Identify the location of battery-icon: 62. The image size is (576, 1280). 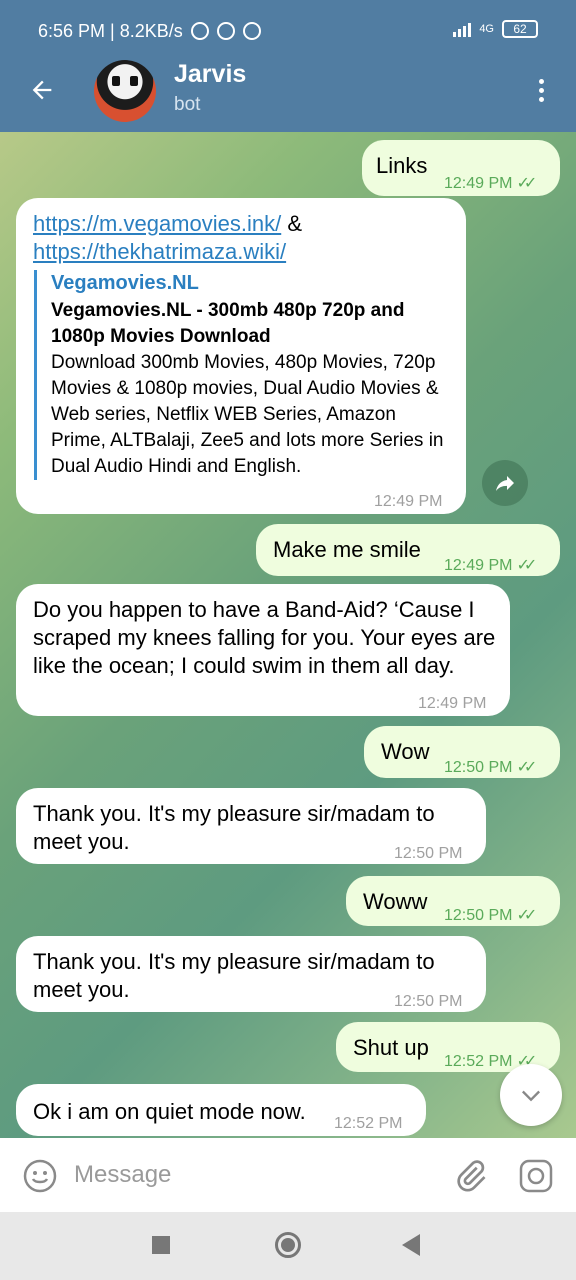
(520, 29).